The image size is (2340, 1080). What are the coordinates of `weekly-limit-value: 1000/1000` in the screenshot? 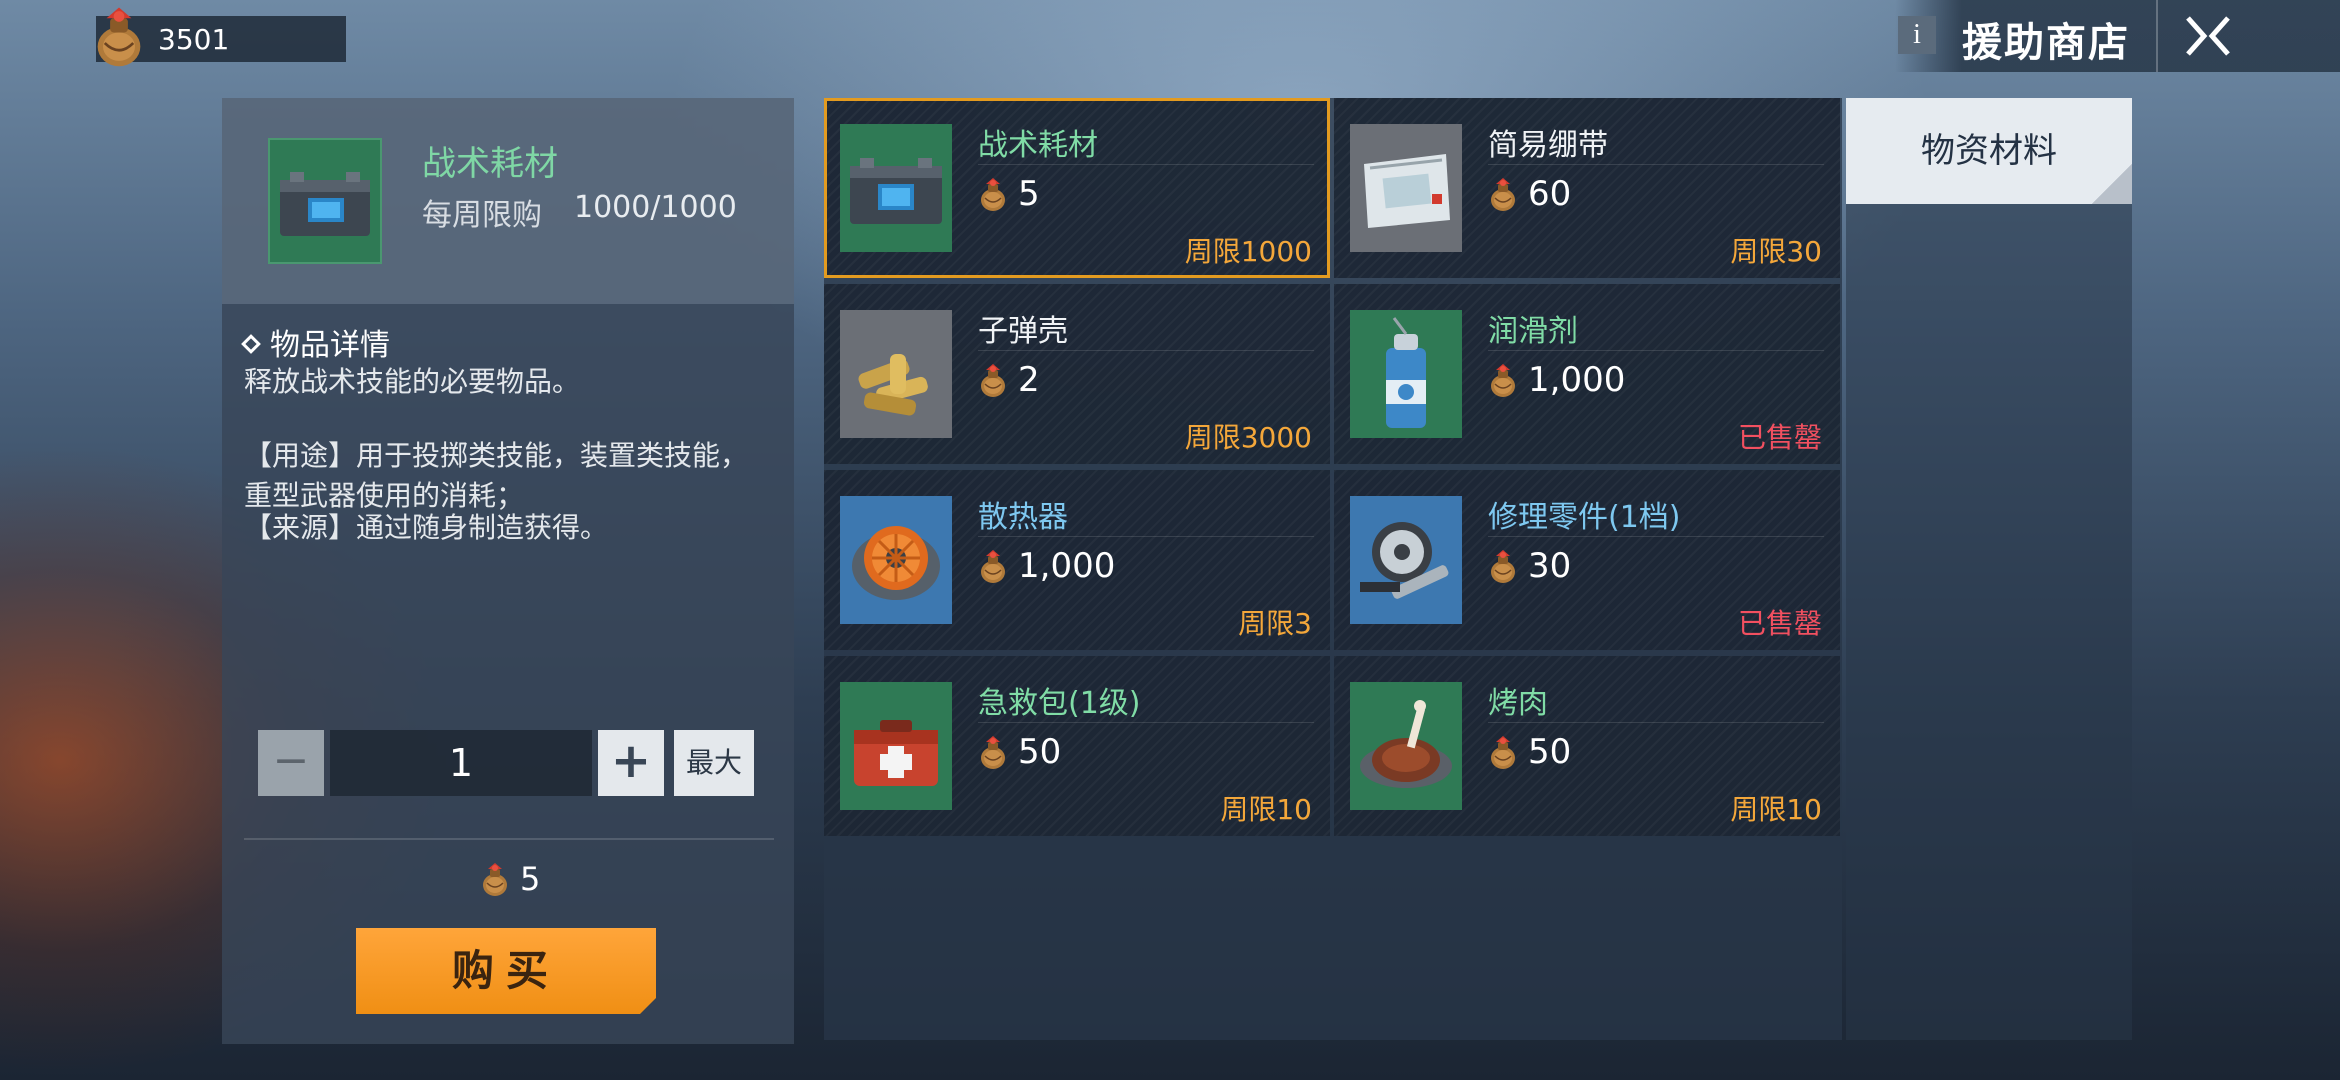 It's located at (655, 207).